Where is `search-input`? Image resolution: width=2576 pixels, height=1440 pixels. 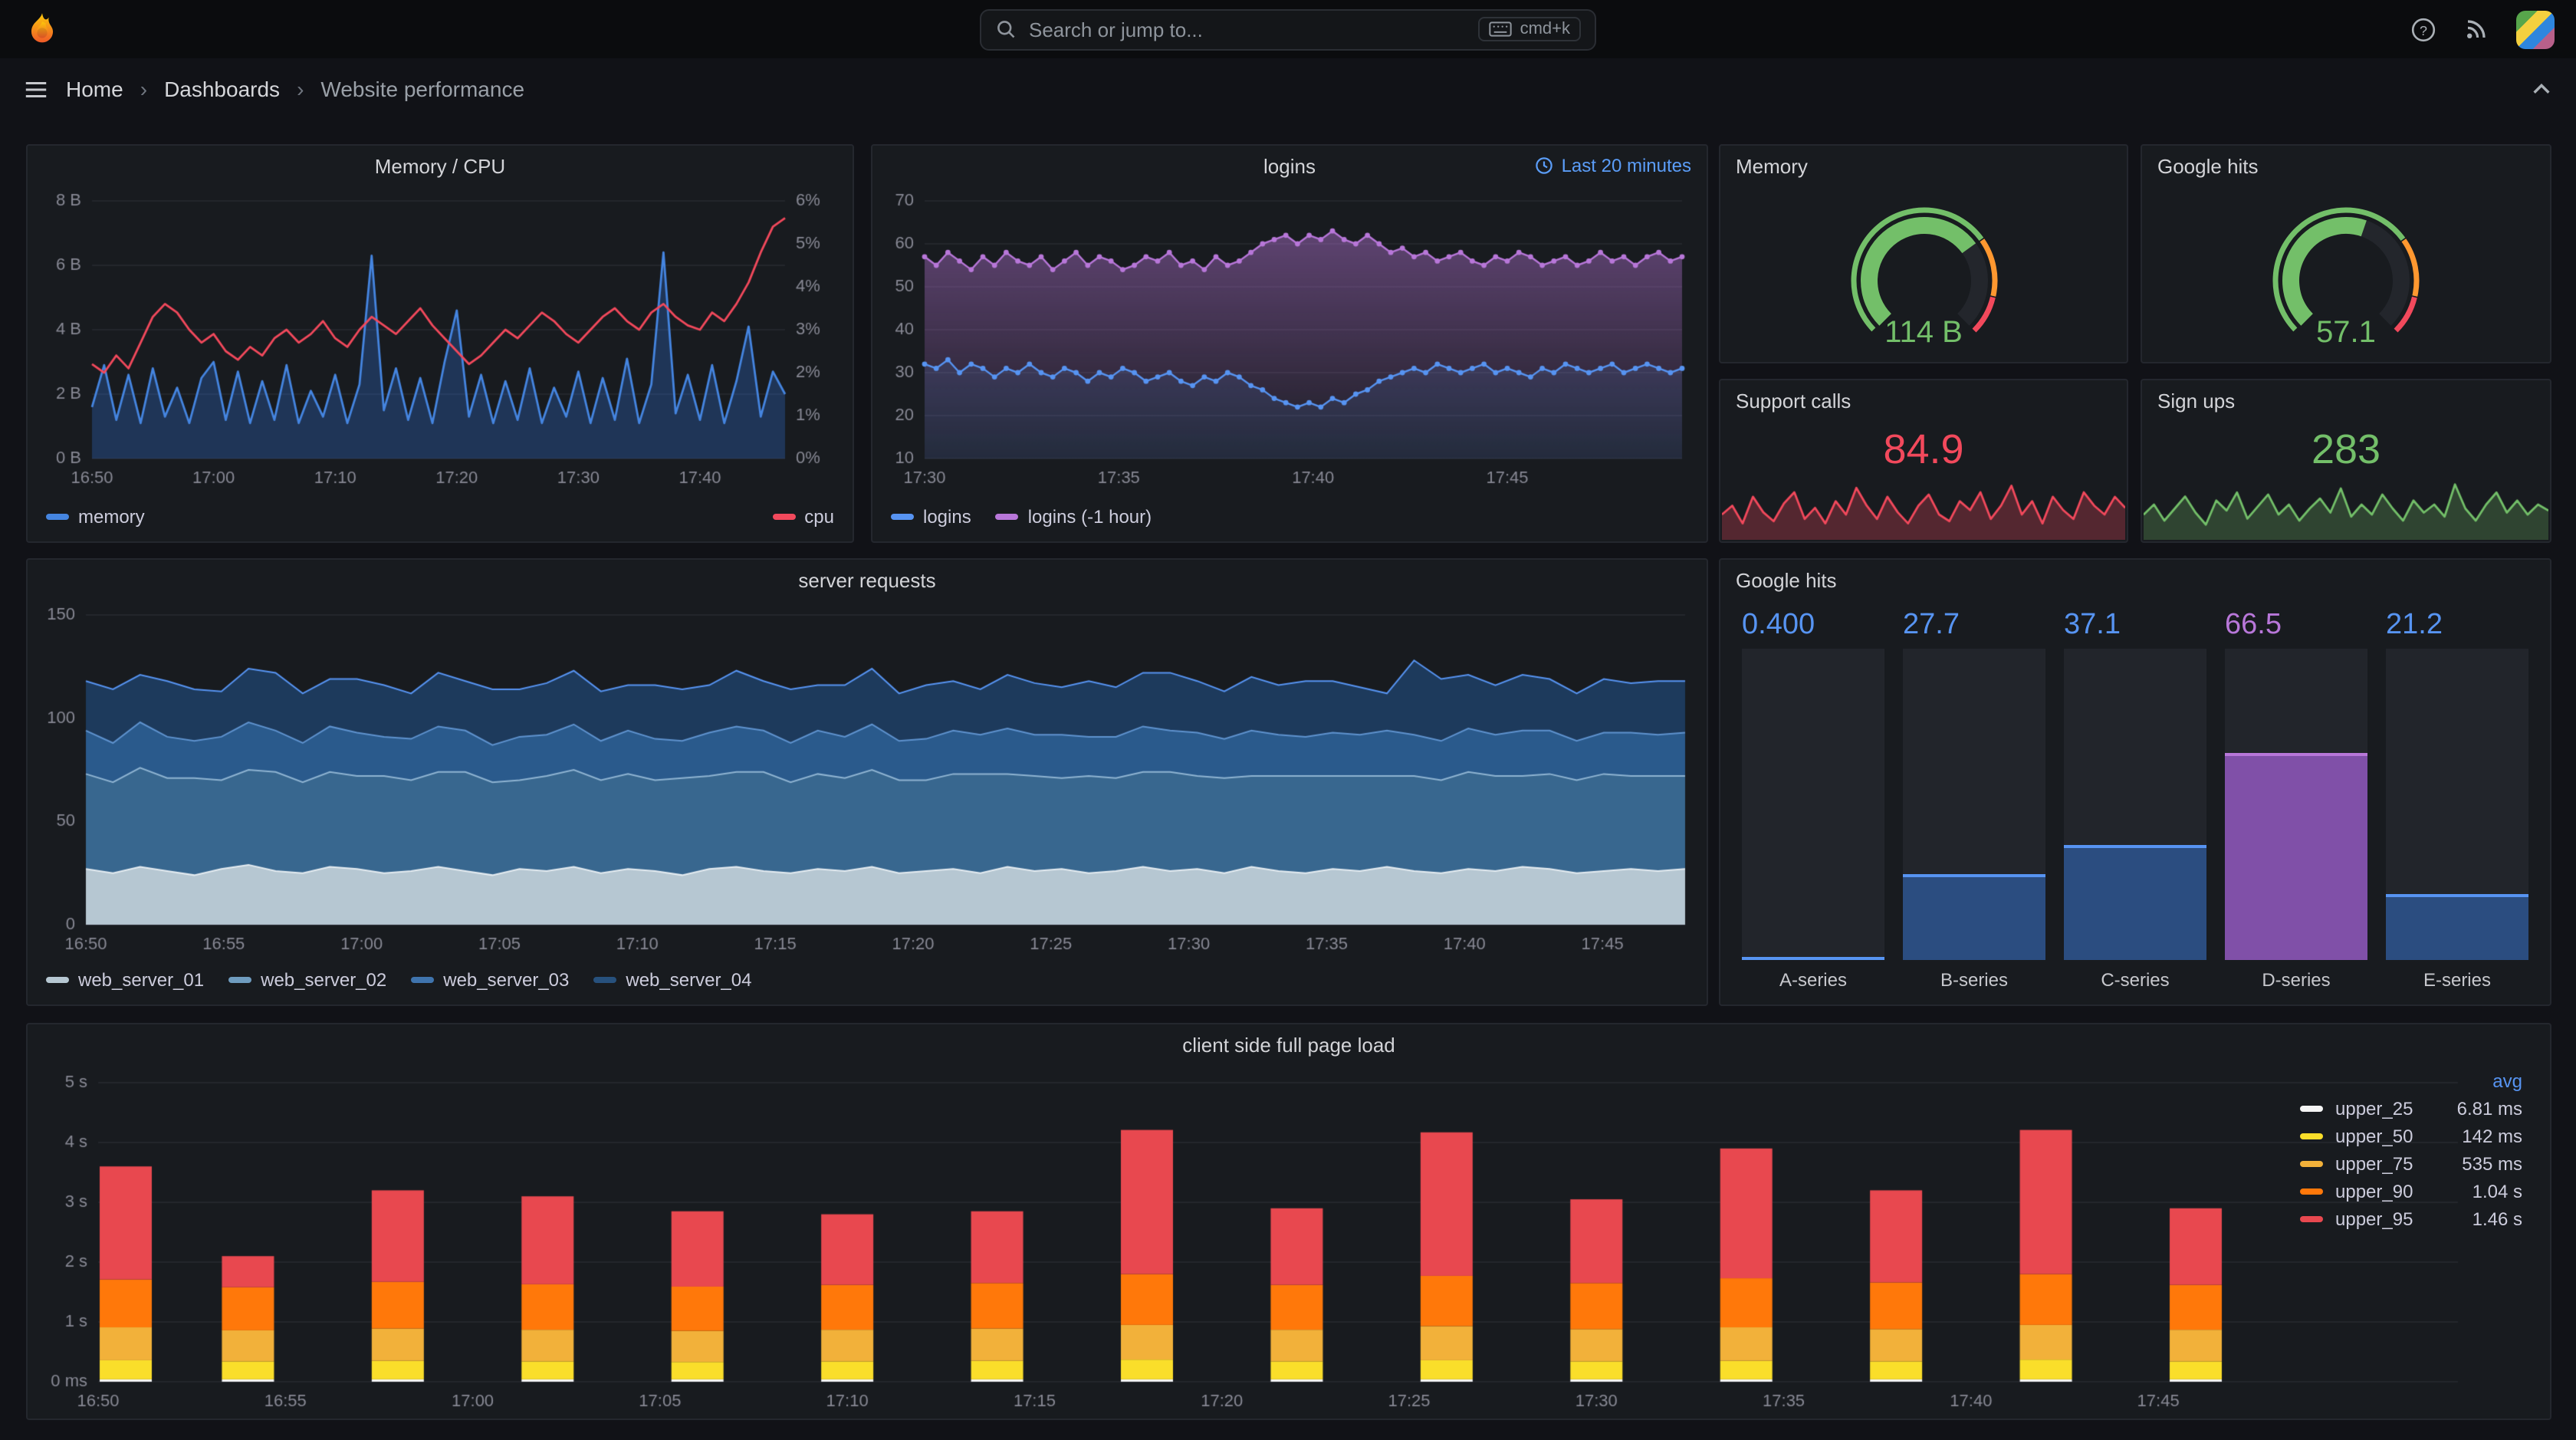 search-input is located at coordinates (1248, 29).